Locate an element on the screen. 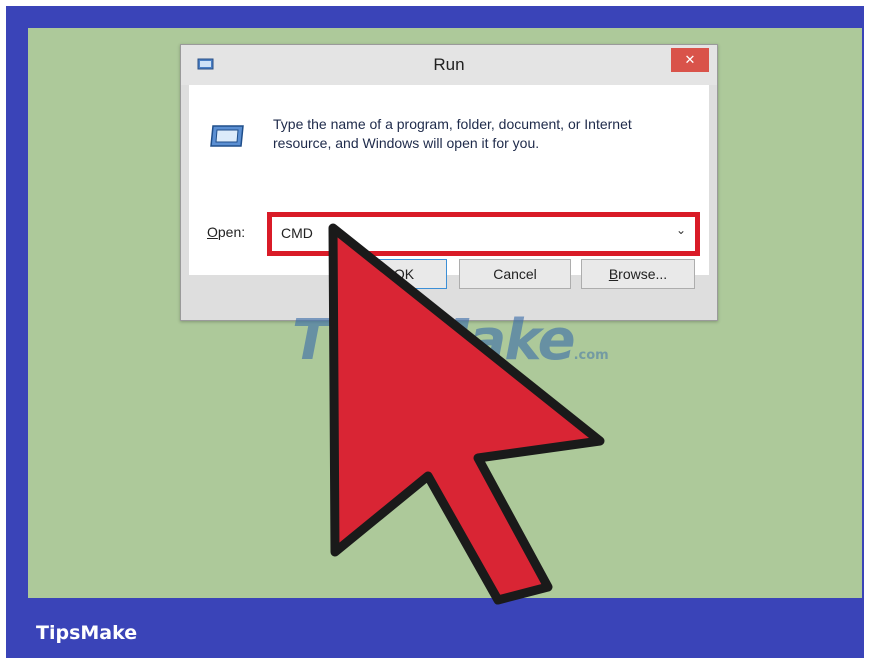 The height and width of the screenshot is (664, 870). open-label-text: pen: is located at coordinates (231, 232).